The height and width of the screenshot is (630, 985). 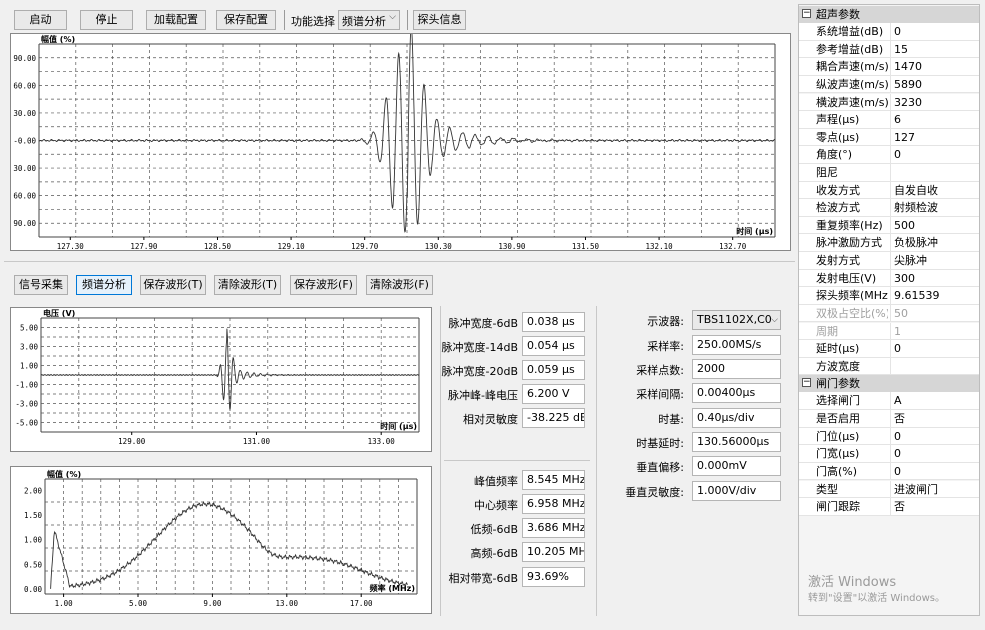 I want to click on property-value: 射频检波, so click(x=934, y=207).